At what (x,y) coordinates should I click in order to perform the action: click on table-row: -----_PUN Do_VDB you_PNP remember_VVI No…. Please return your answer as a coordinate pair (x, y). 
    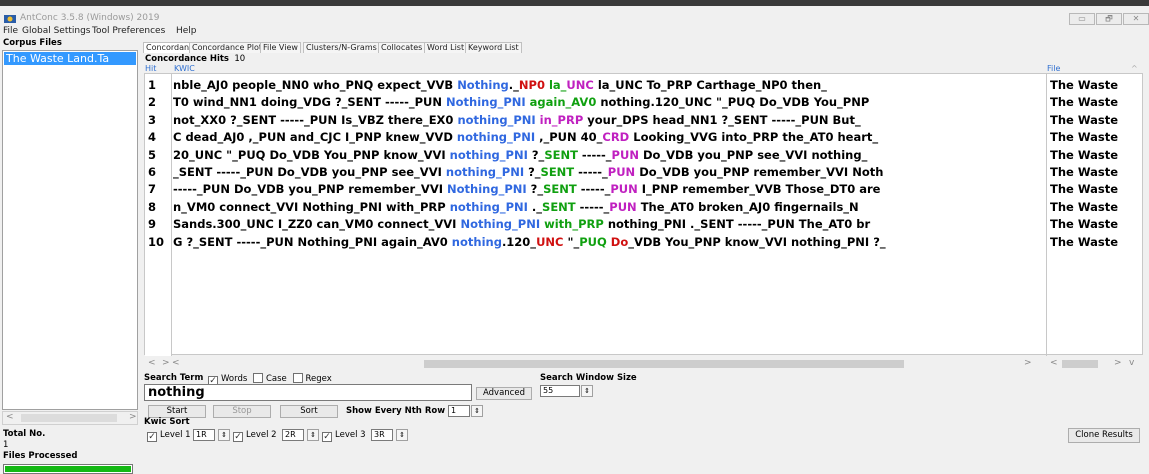
    Looking at the image, I should click on (526, 189).